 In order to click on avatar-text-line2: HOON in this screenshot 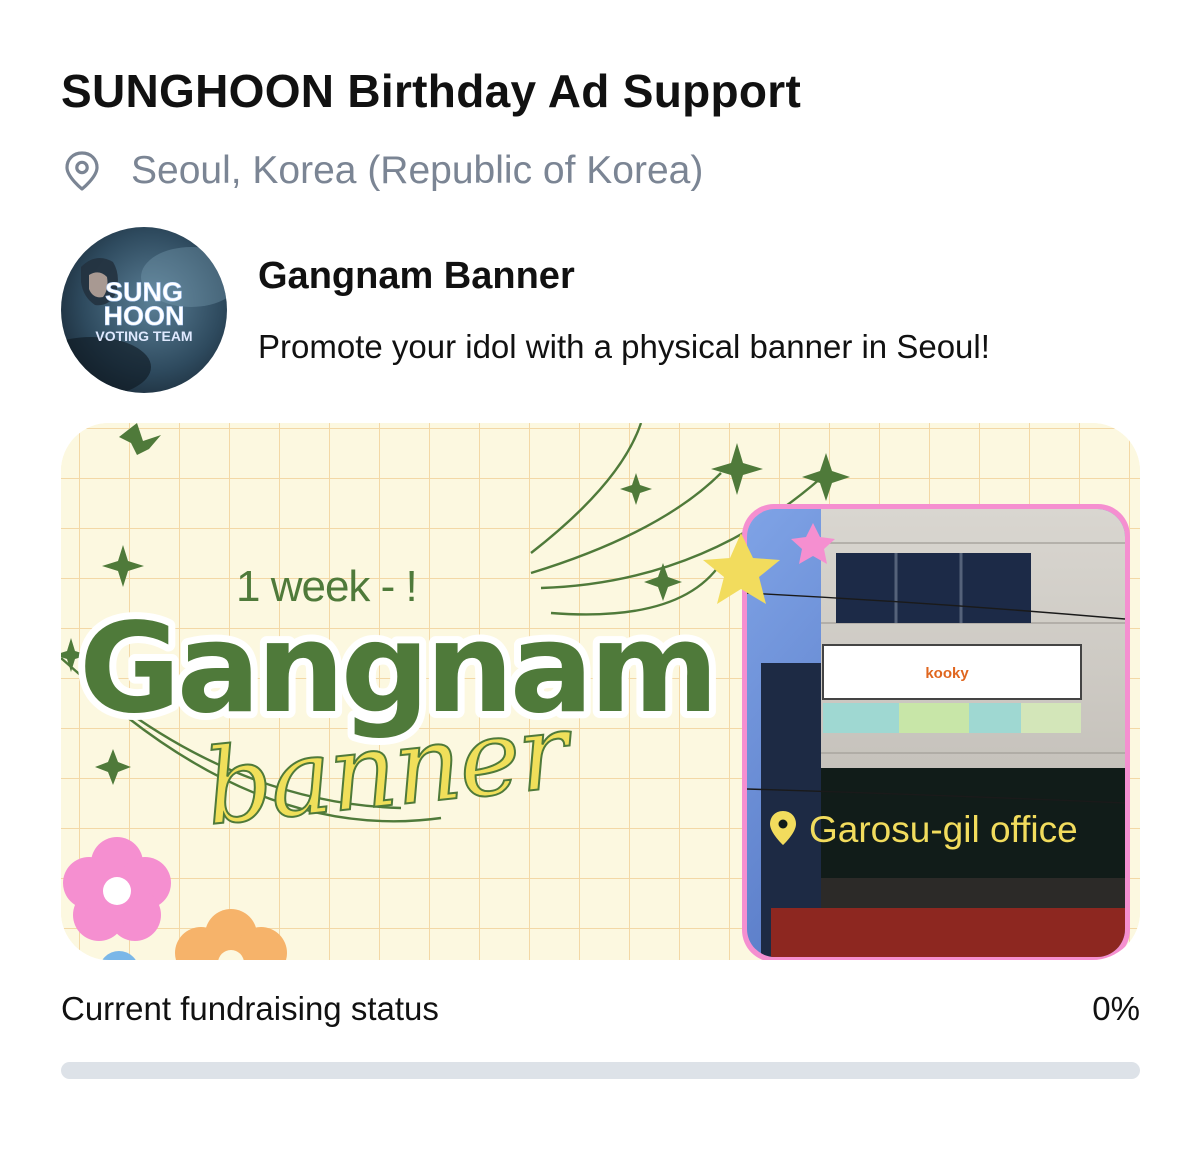, I will do `click(144, 316)`.